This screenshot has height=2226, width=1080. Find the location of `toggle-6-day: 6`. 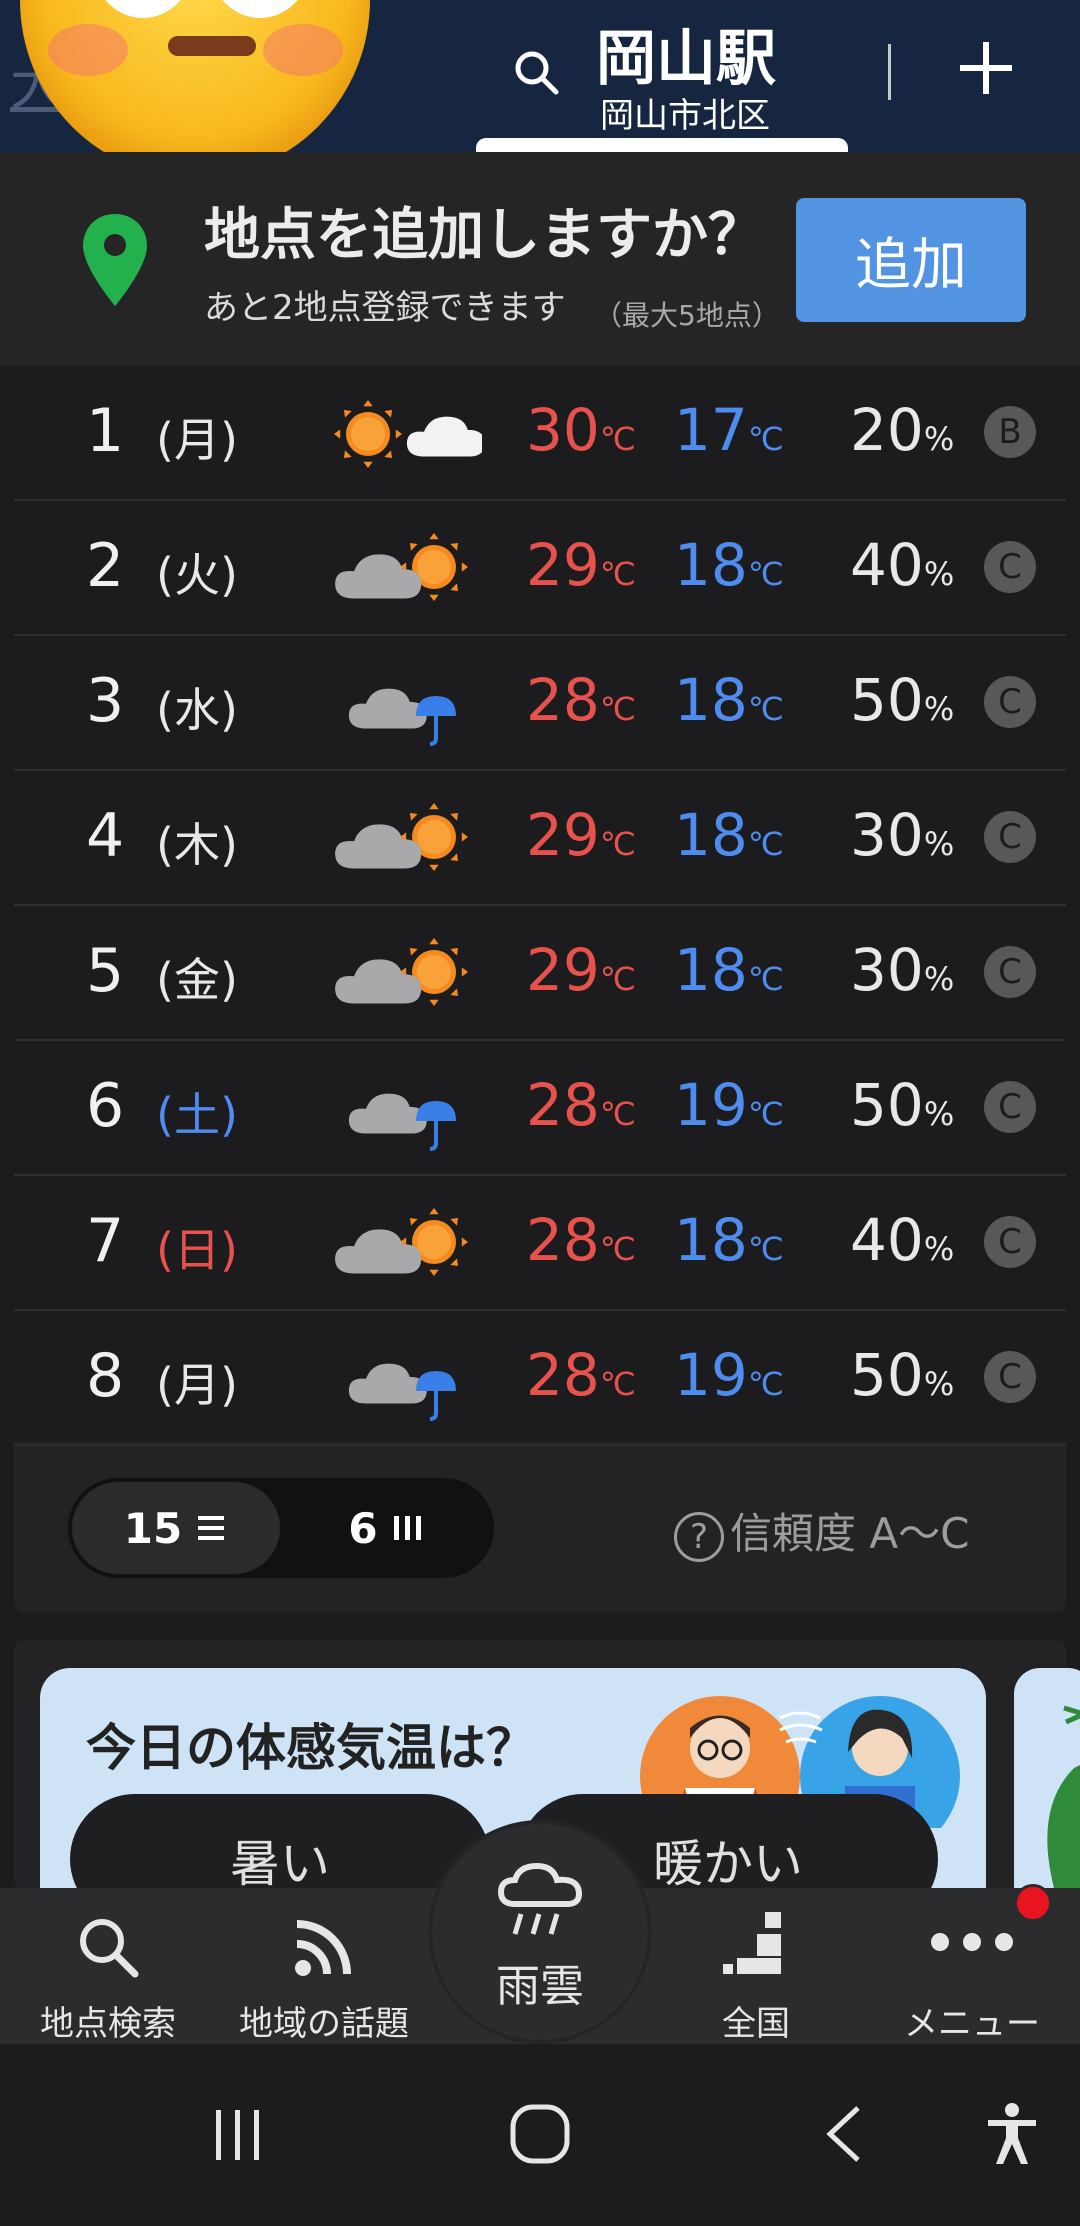

toggle-6-day: 6 is located at coordinates (386, 1528).